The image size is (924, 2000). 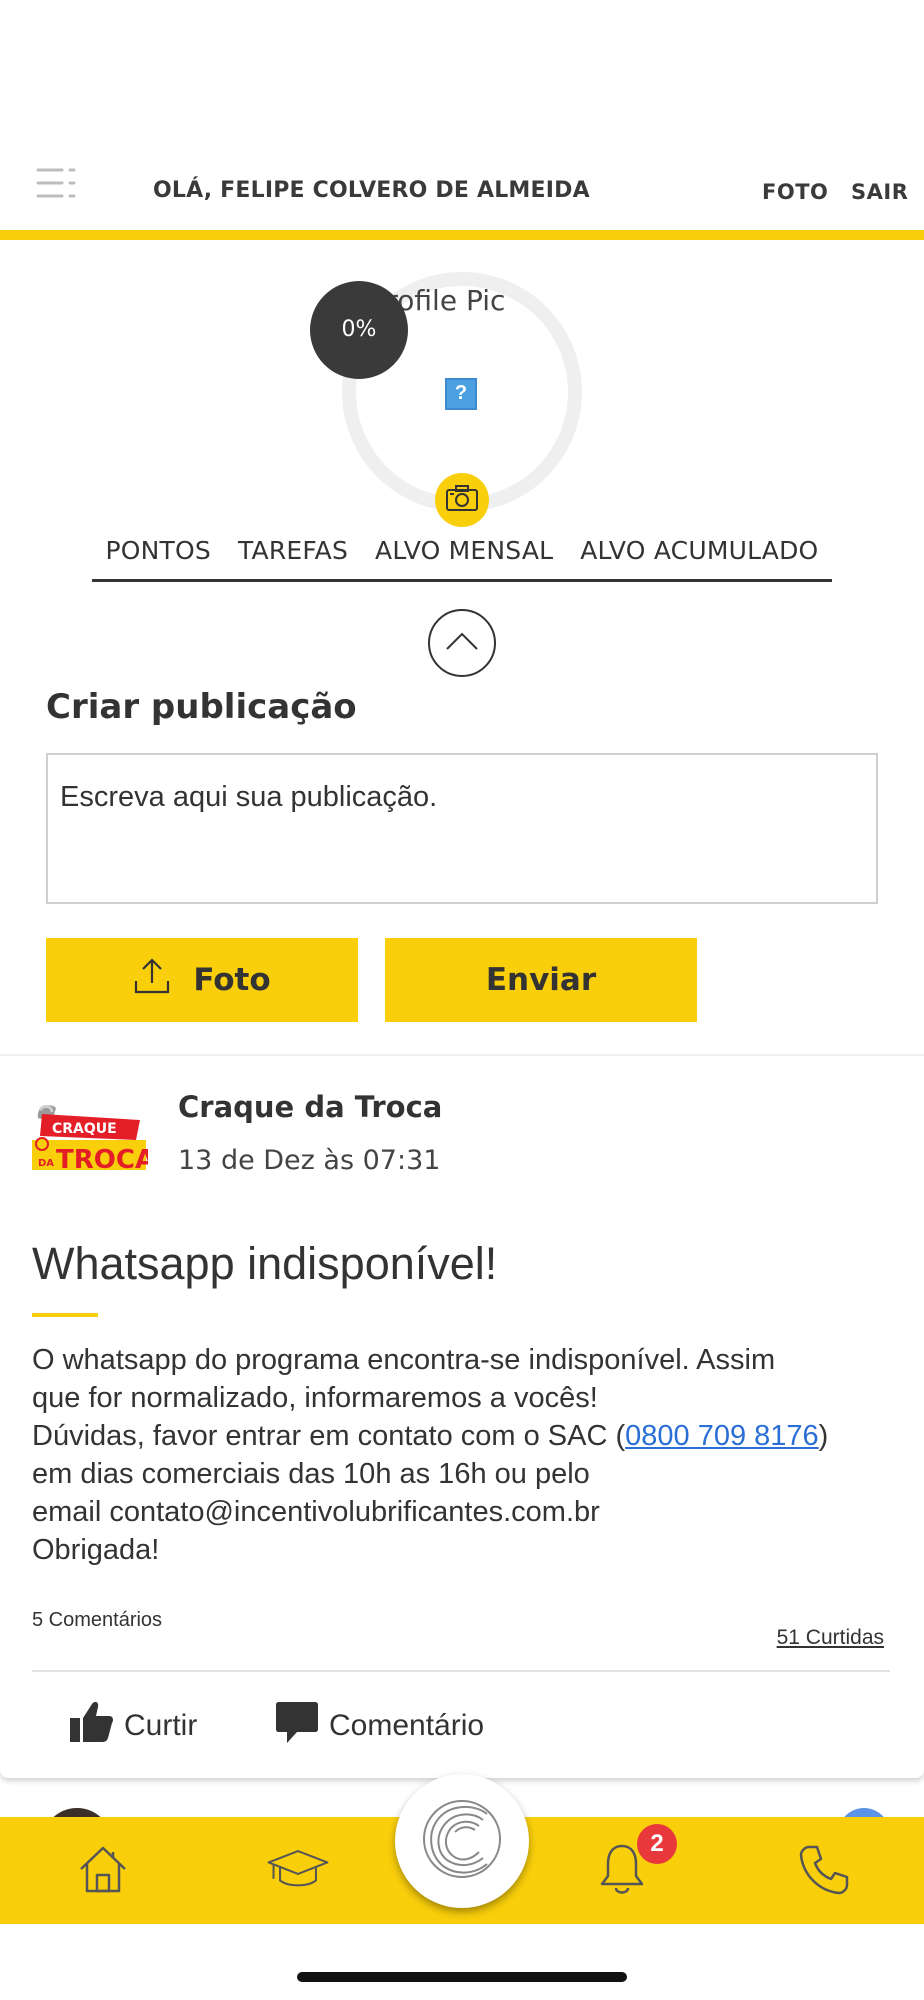 I want to click on comments-count: 5 Comentários, so click(x=97, y=1620).